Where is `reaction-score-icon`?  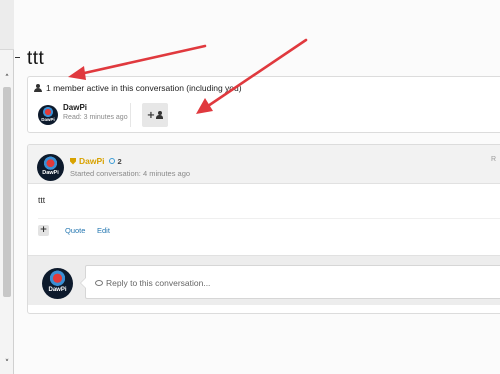 reaction-score-icon is located at coordinates (111, 161).